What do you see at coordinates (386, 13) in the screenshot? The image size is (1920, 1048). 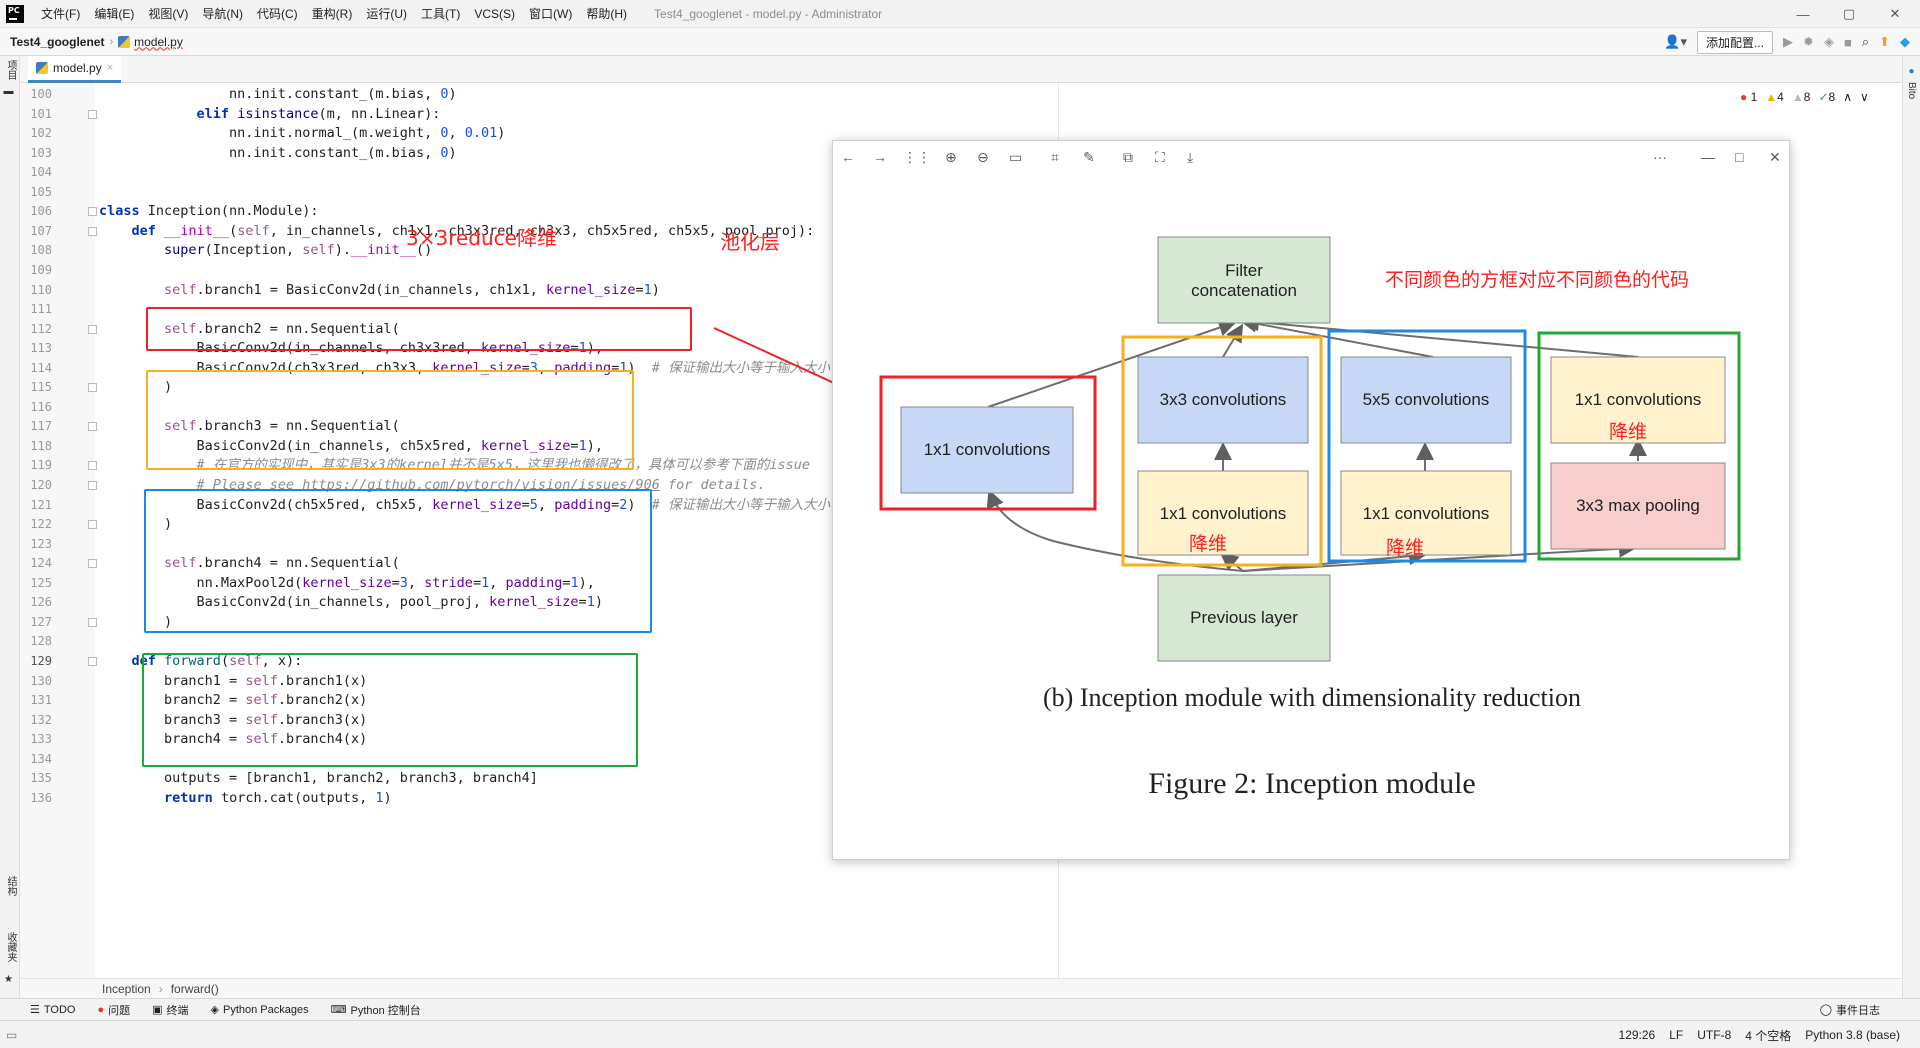 I see `menu-run: 运行(U)` at bounding box center [386, 13].